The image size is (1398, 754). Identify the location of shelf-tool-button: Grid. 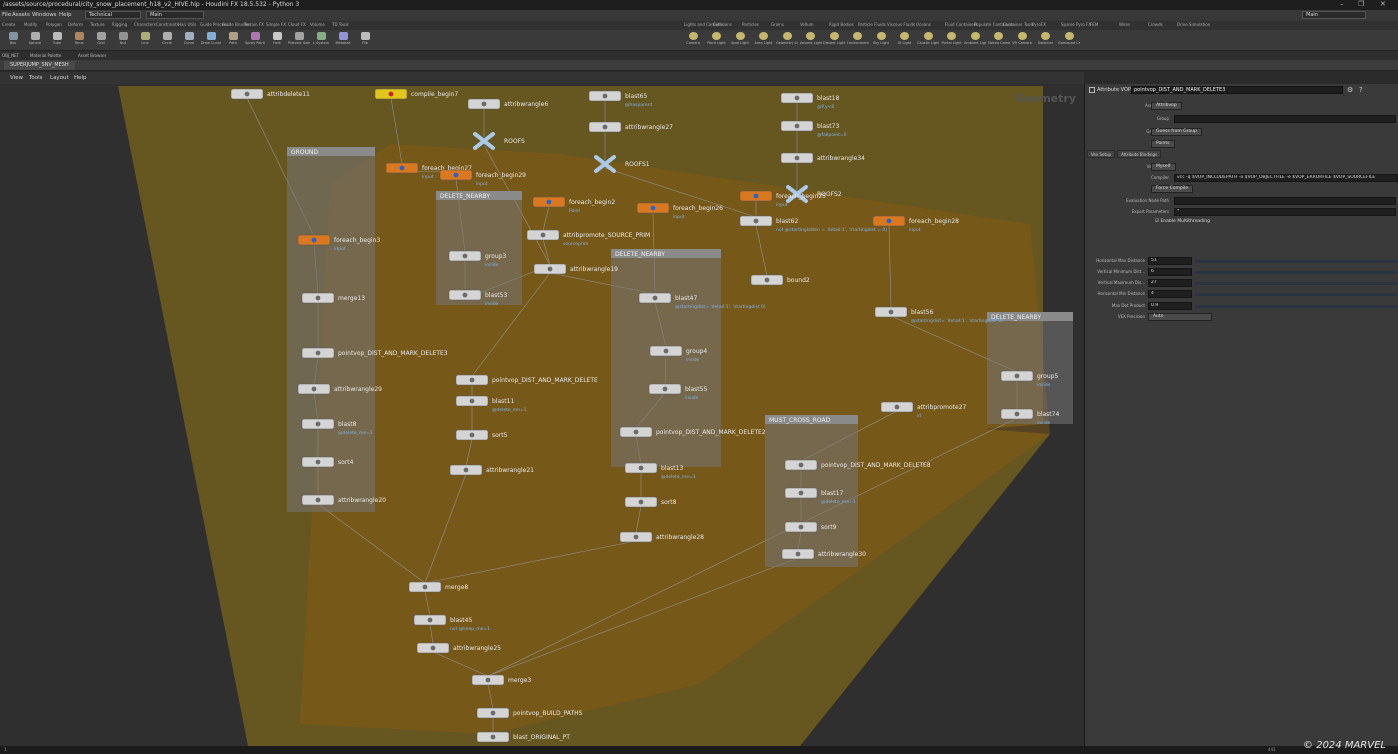
(101, 40).